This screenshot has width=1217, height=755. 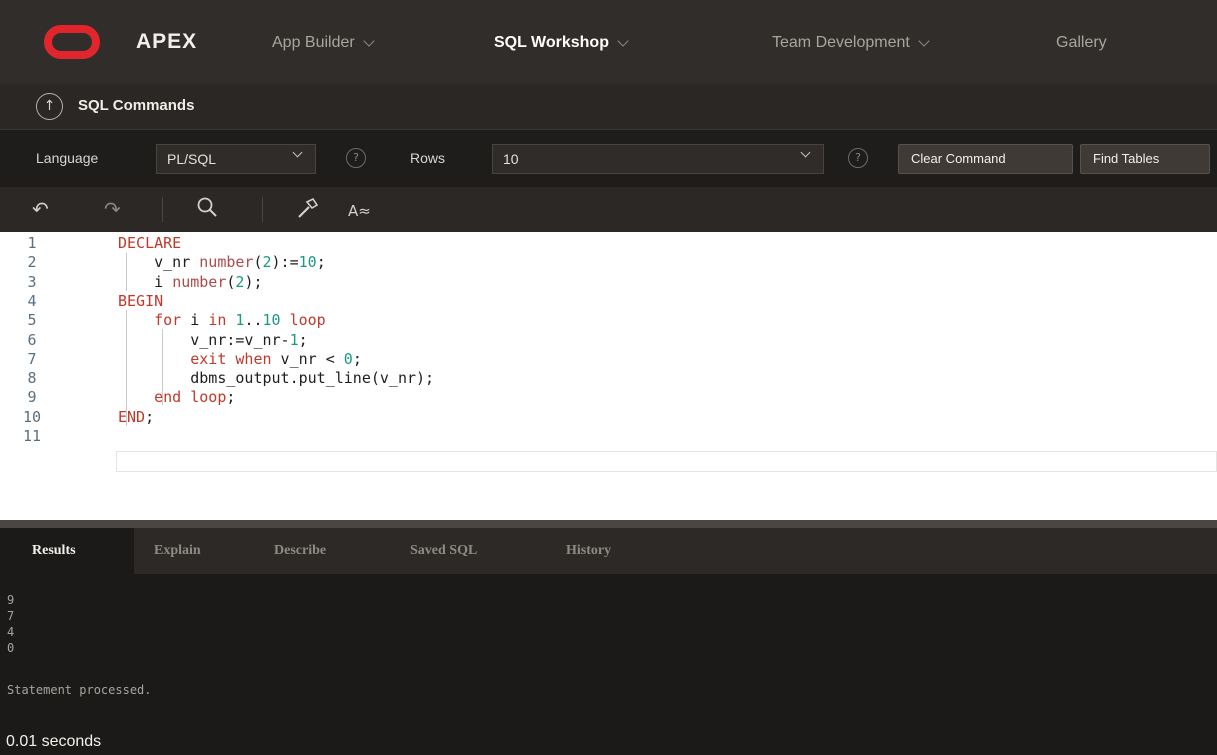 I want to click on active-line-highlight, so click(x=666, y=461).